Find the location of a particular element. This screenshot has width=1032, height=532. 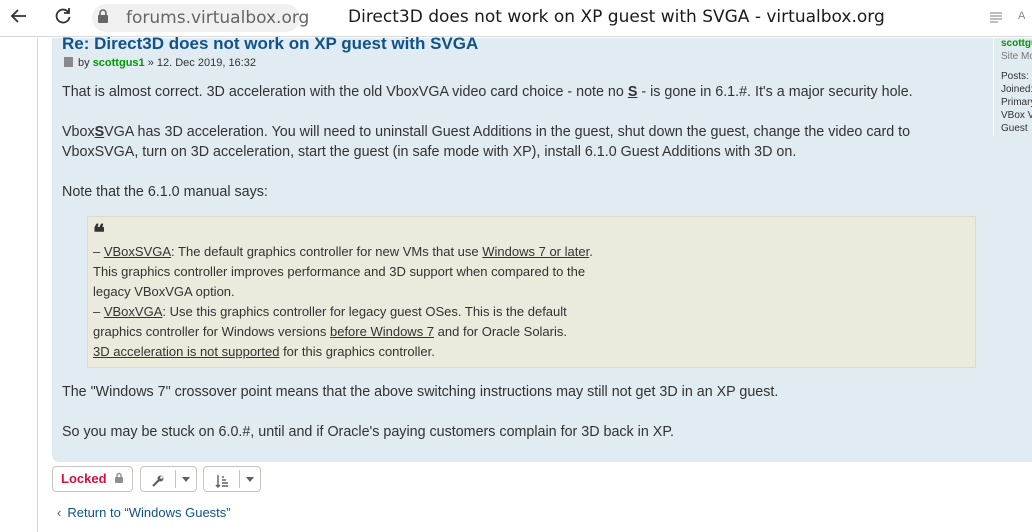

profile-joined: Joined: is located at coordinates (1016, 89).